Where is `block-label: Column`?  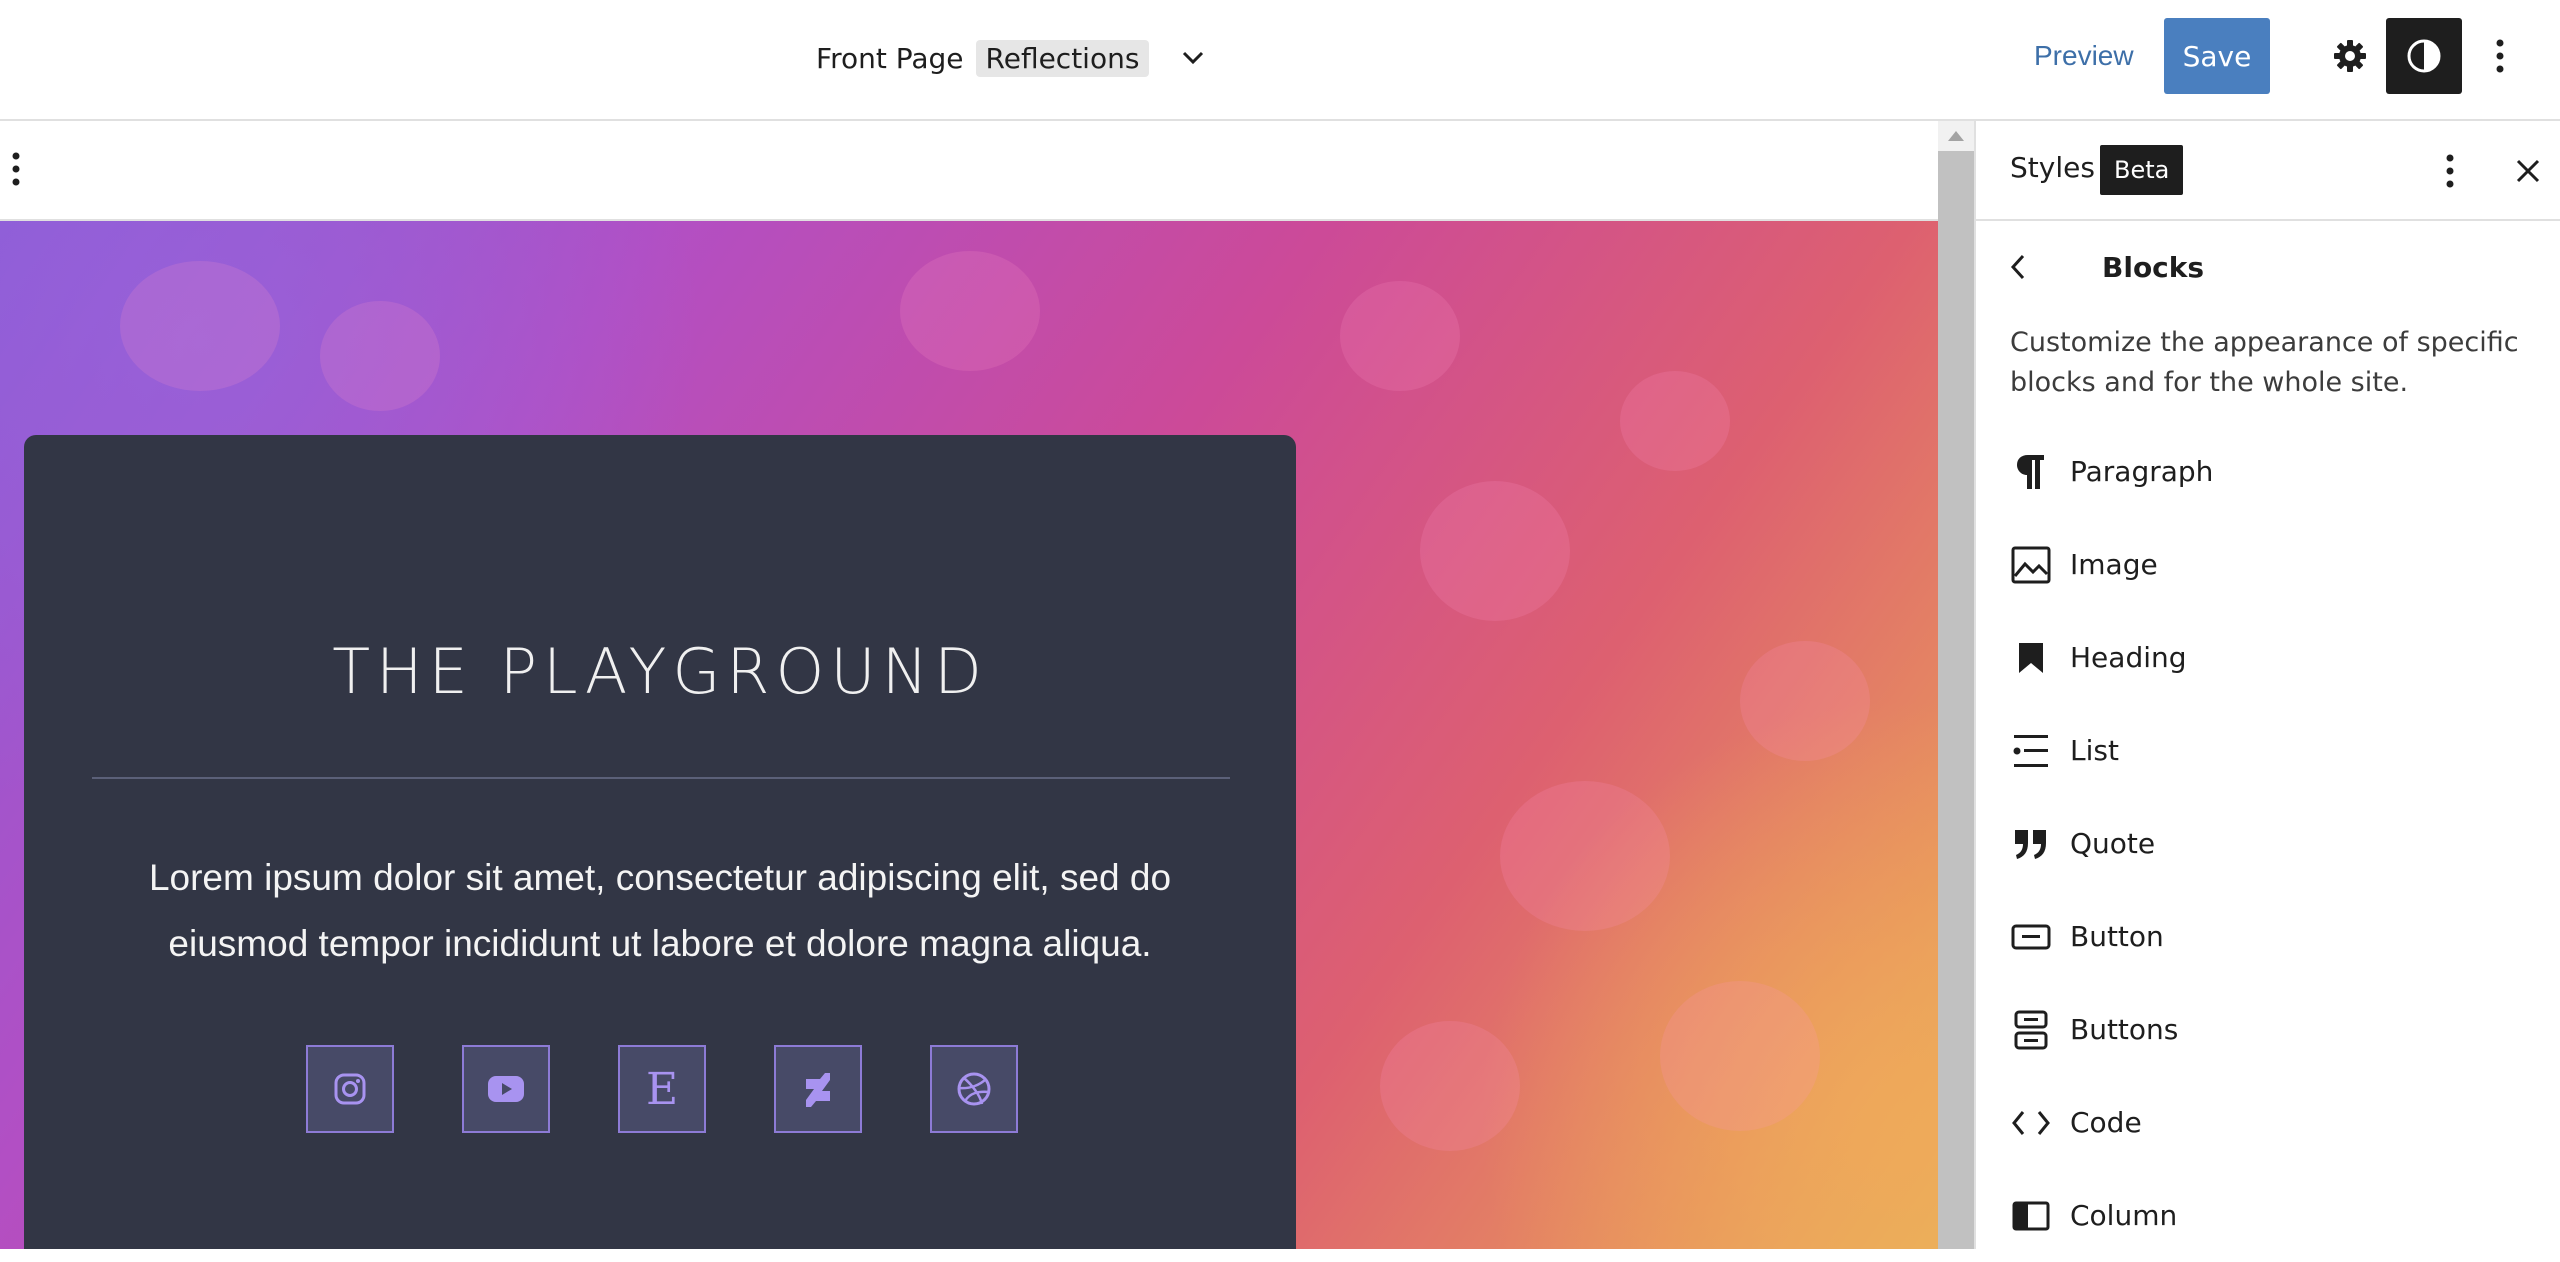 block-label: Column is located at coordinates (2124, 1215).